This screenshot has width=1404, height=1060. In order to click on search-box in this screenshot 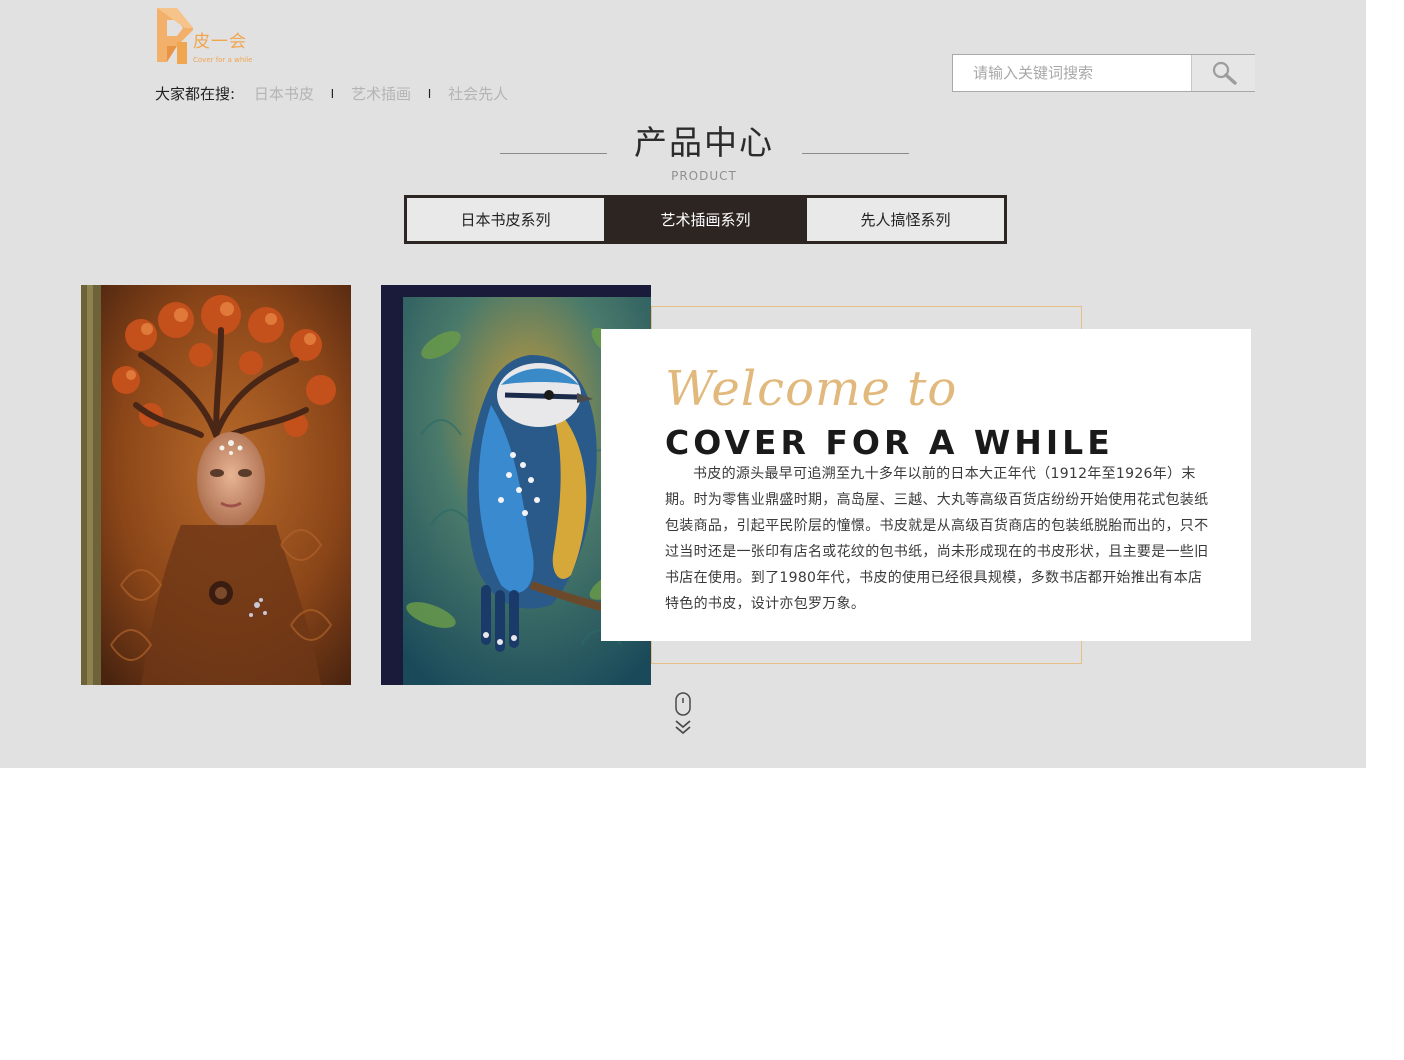, I will do `click(1103, 73)`.